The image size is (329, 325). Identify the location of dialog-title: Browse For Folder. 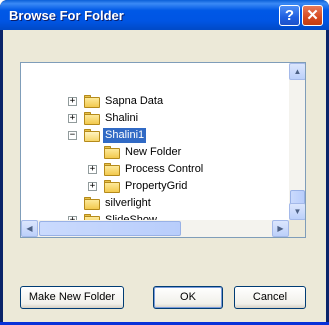
(66, 15).